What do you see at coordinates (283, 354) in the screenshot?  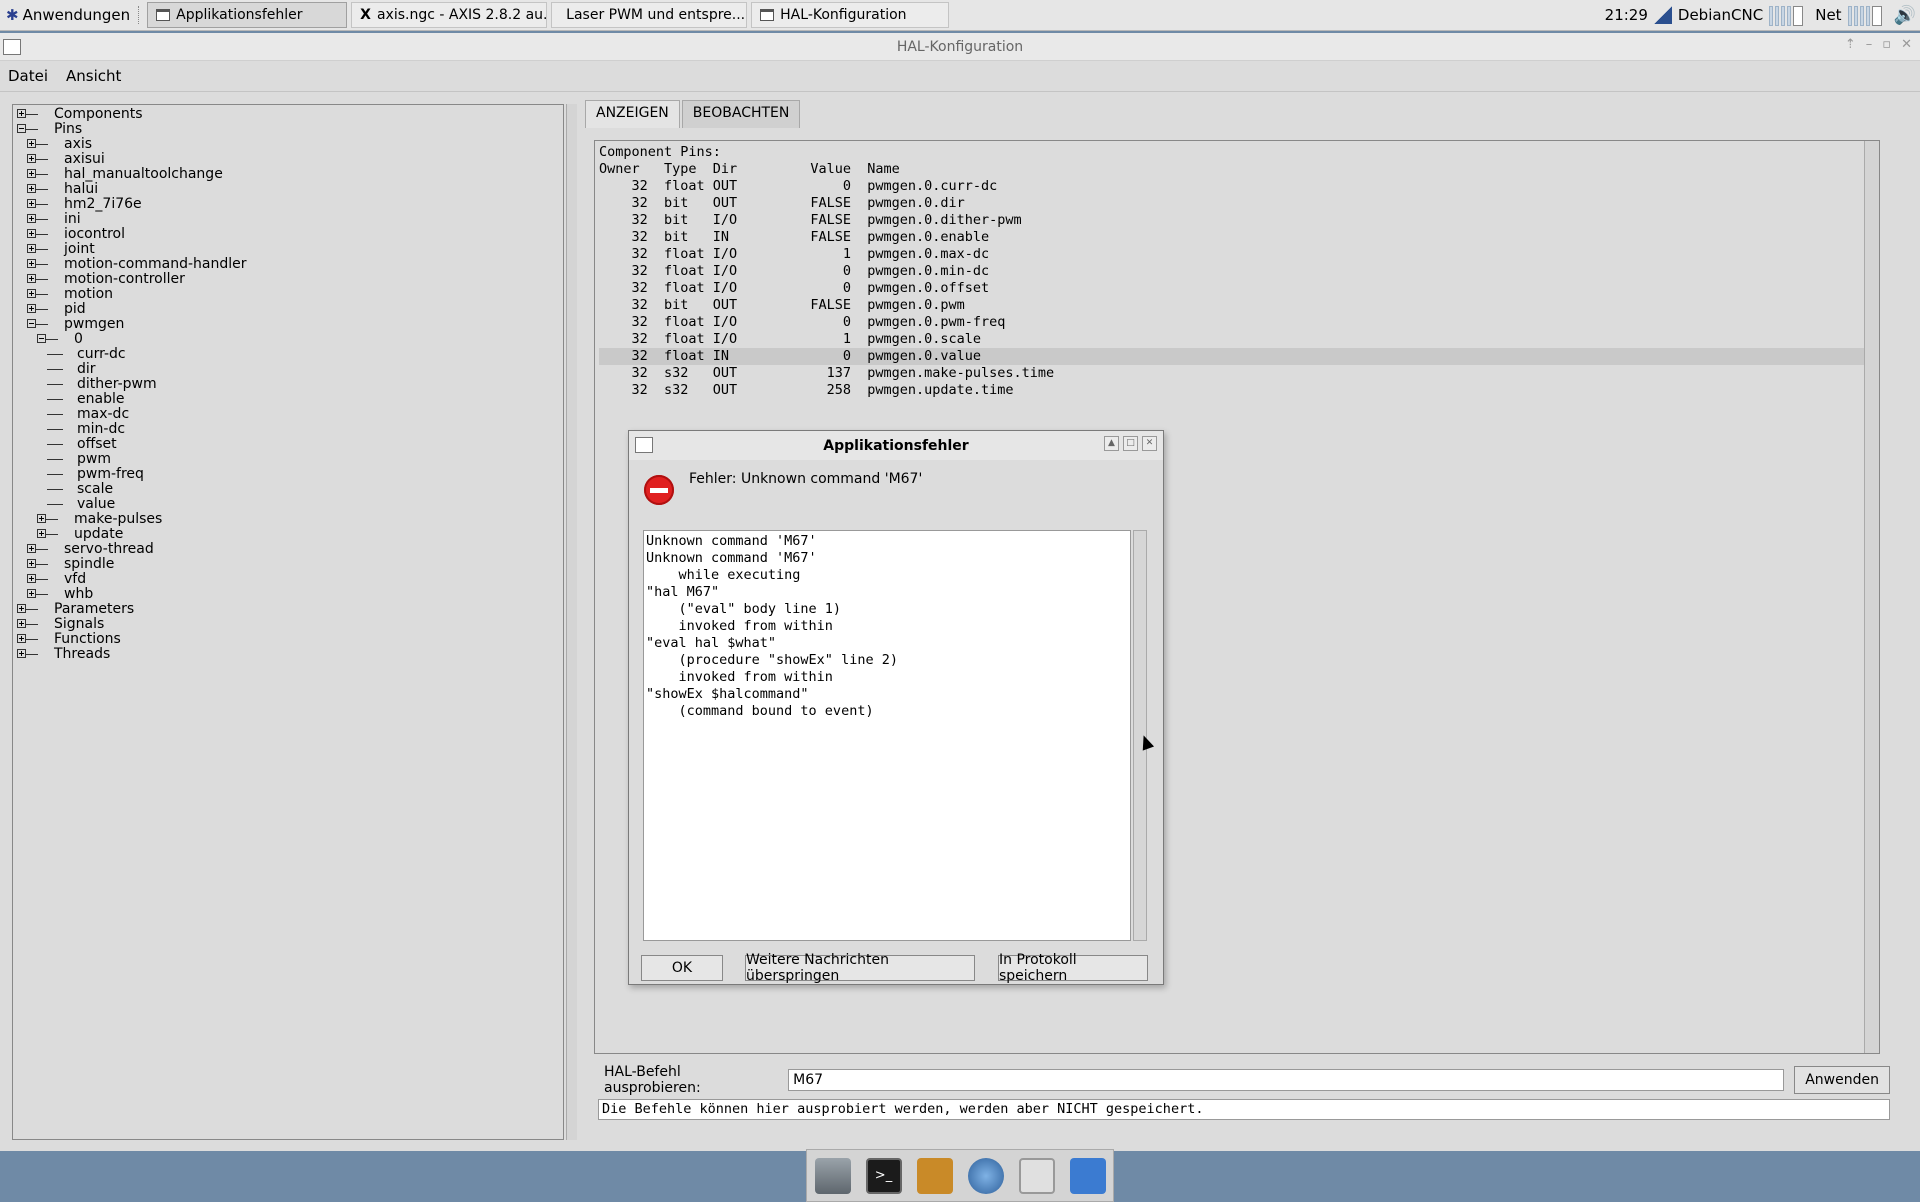 I see `tree-item: curr-dc` at bounding box center [283, 354].